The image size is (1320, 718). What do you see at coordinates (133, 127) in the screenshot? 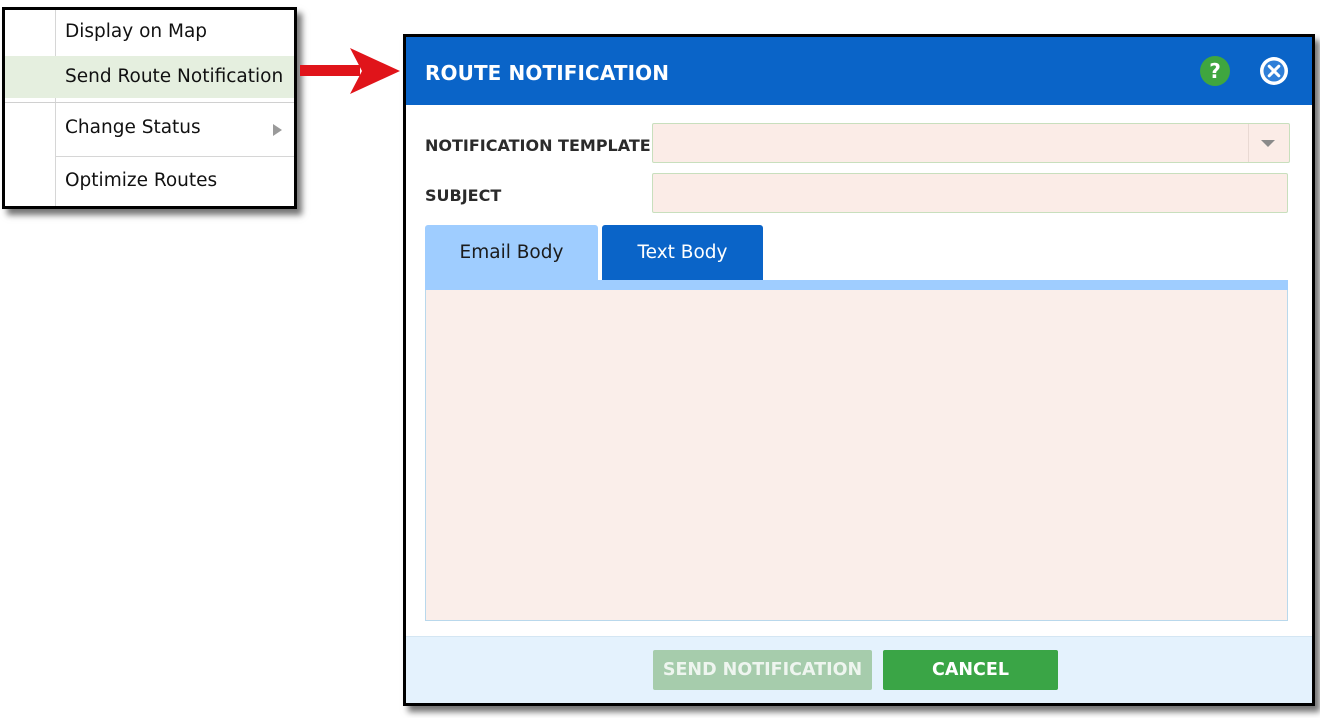
I see `menu-item-label: Change Status` at bounding box center [133, 127].